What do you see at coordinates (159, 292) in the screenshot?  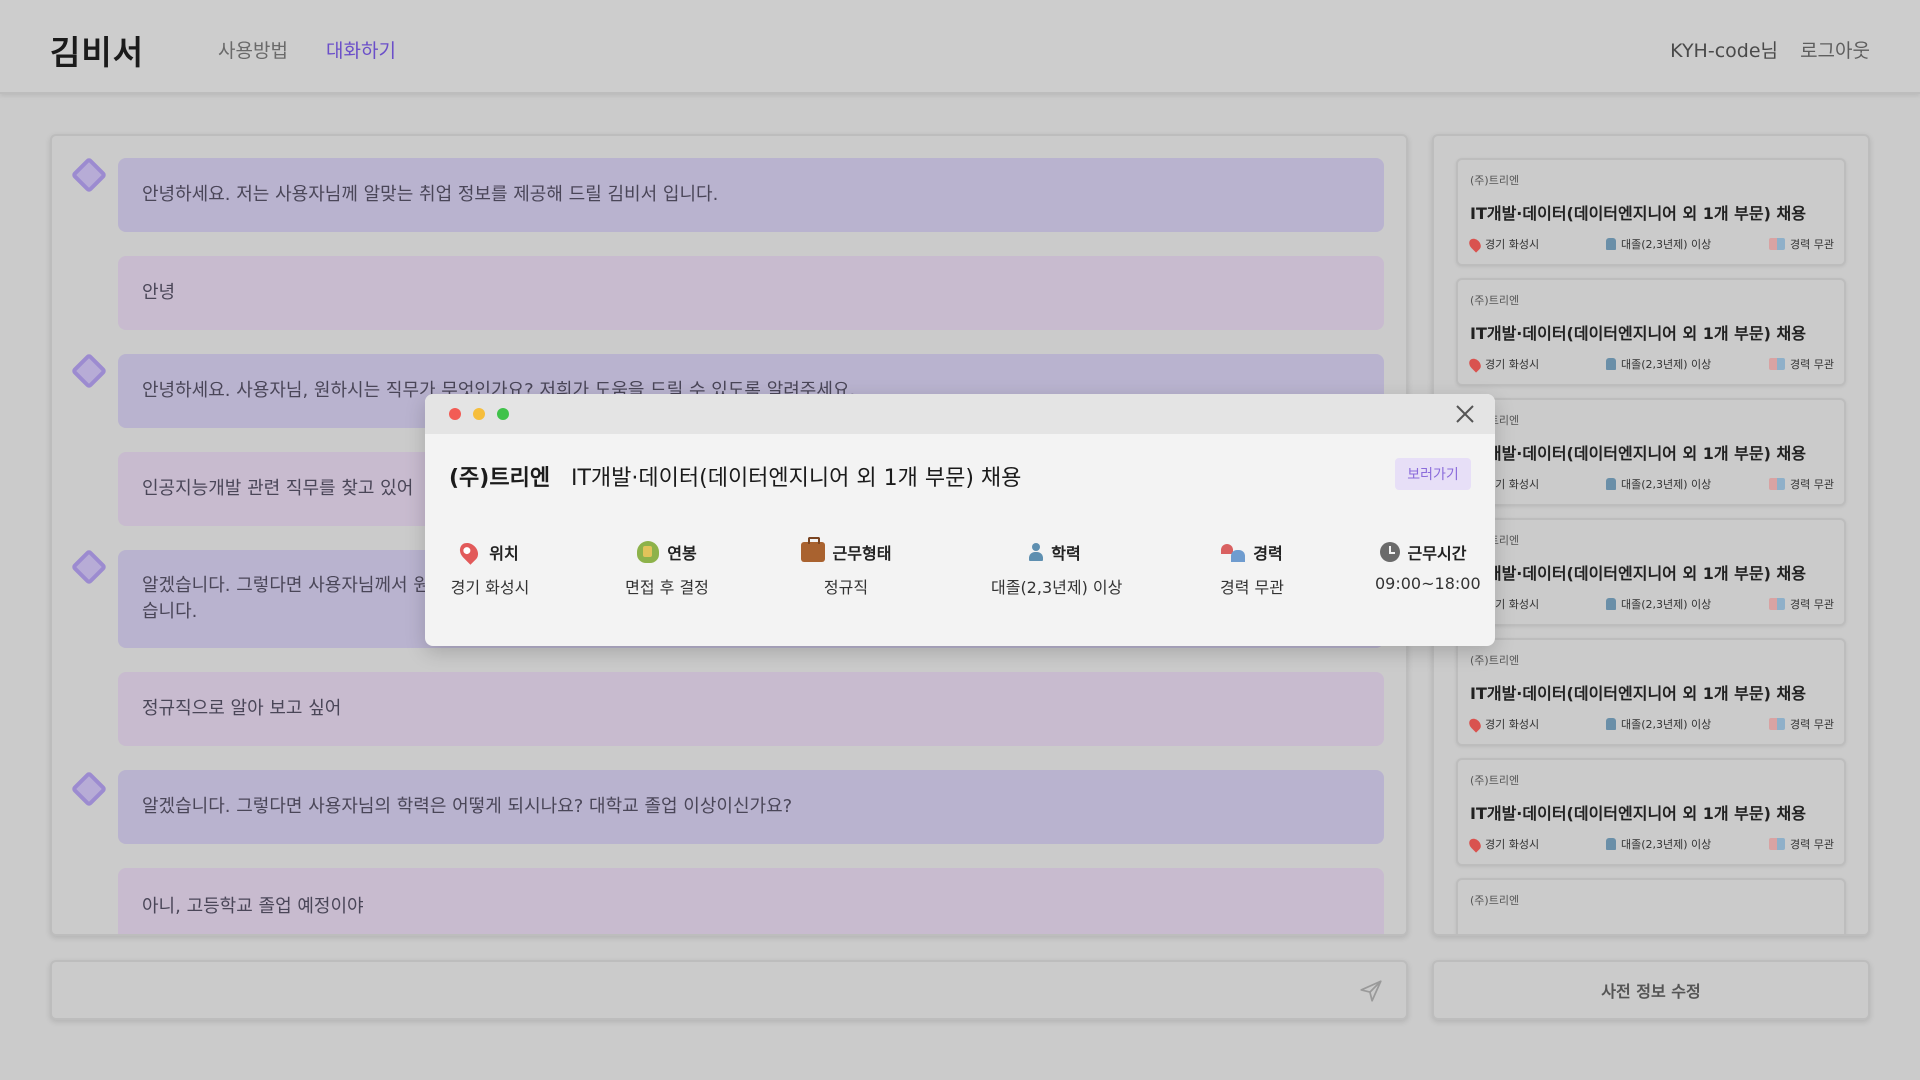 I see `message-text: 안녕` at bounding box center [159, 292].